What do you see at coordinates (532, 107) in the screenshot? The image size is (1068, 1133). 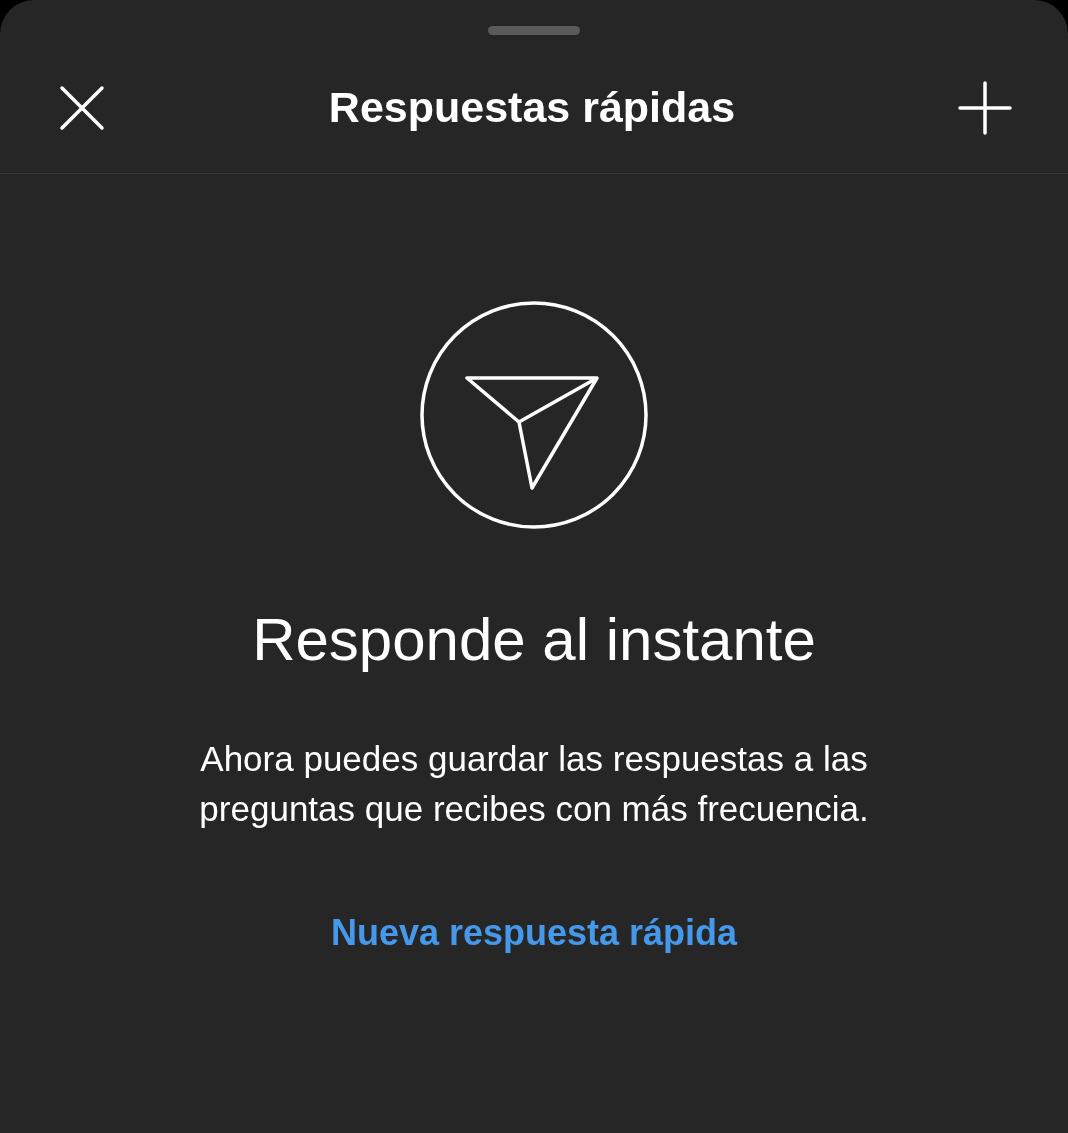 I see `sheet-title: Respuestas rápidas` at bounding box center [532, 107].